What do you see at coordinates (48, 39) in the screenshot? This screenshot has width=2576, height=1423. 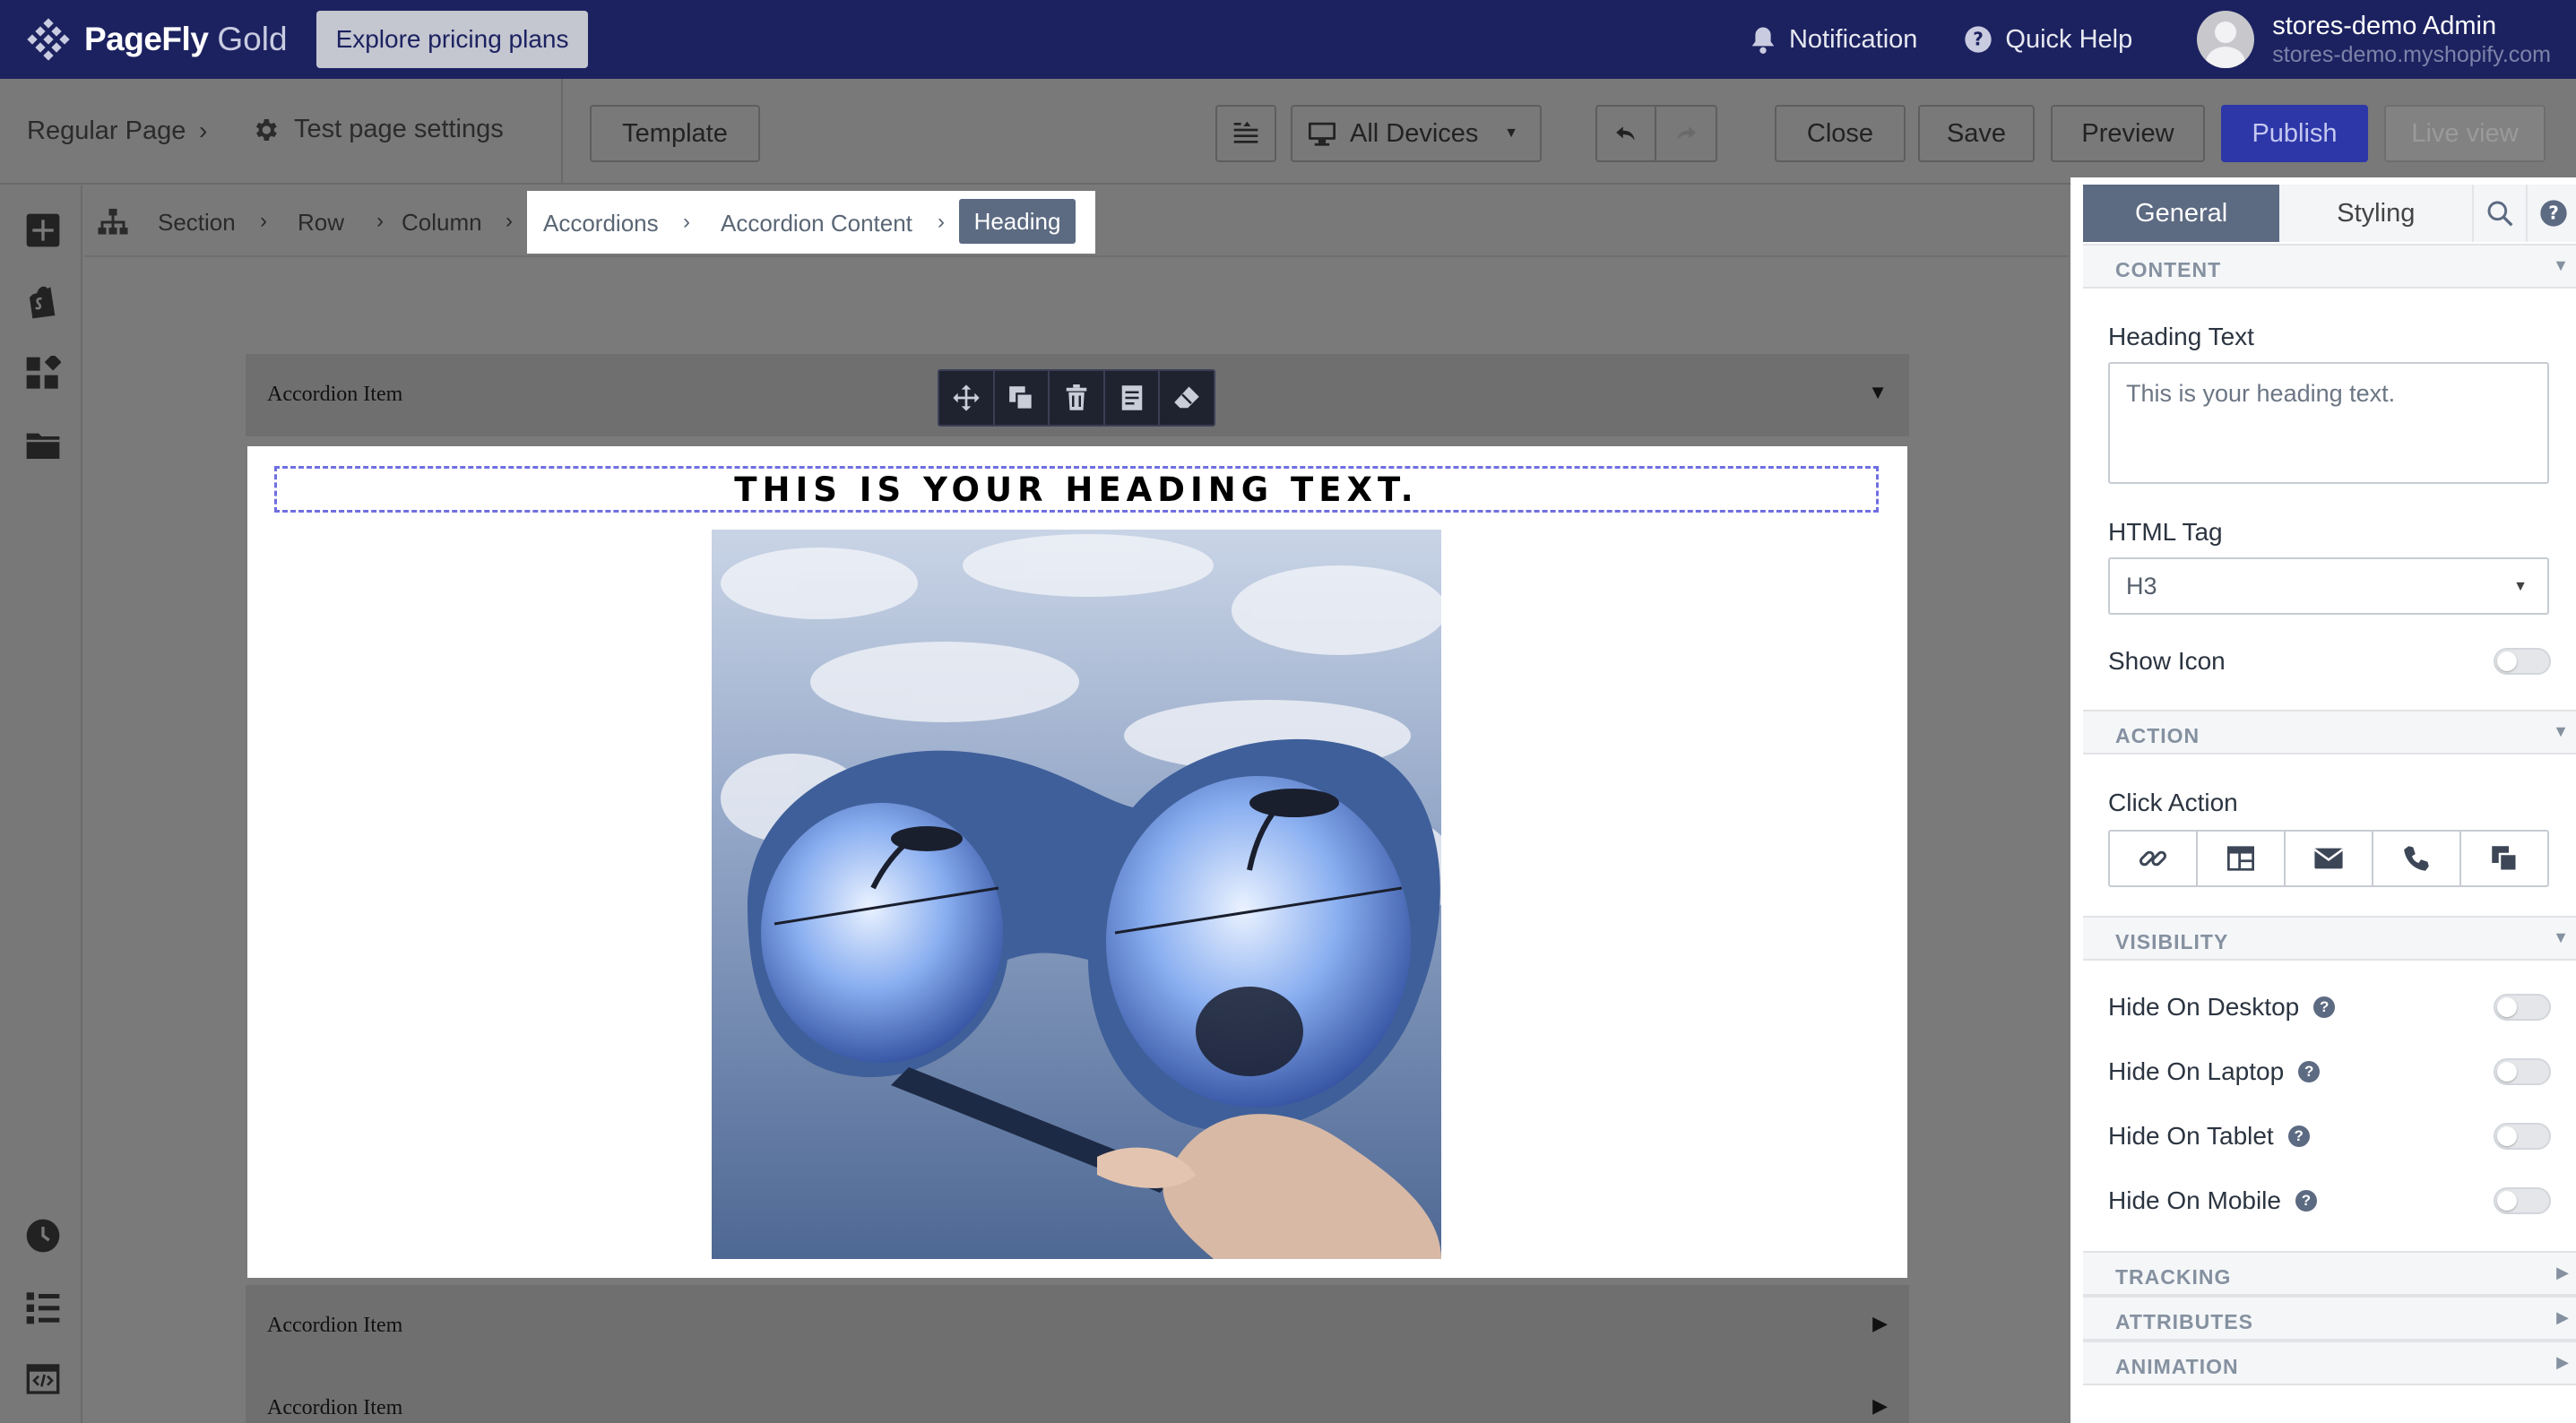 I see `pagefly-logo-icon` at bounding box center [48, 39].